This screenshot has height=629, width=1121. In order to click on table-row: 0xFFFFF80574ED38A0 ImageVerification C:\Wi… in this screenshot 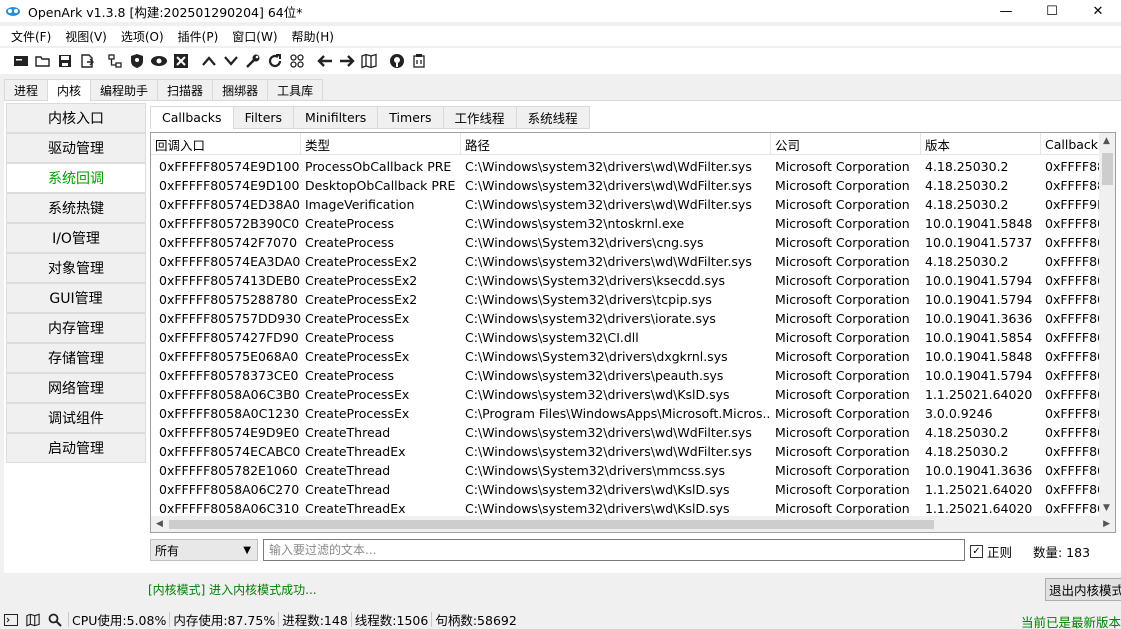, I will do `click(626, 204)`.